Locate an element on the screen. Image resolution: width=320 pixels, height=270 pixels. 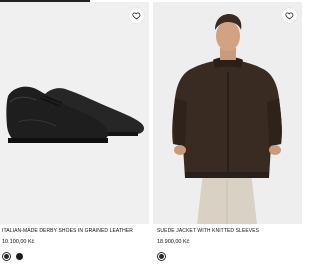
product-name: SUEDE JACKET WITH KNITTED SLEEVES is located at coordinates (230, 231).